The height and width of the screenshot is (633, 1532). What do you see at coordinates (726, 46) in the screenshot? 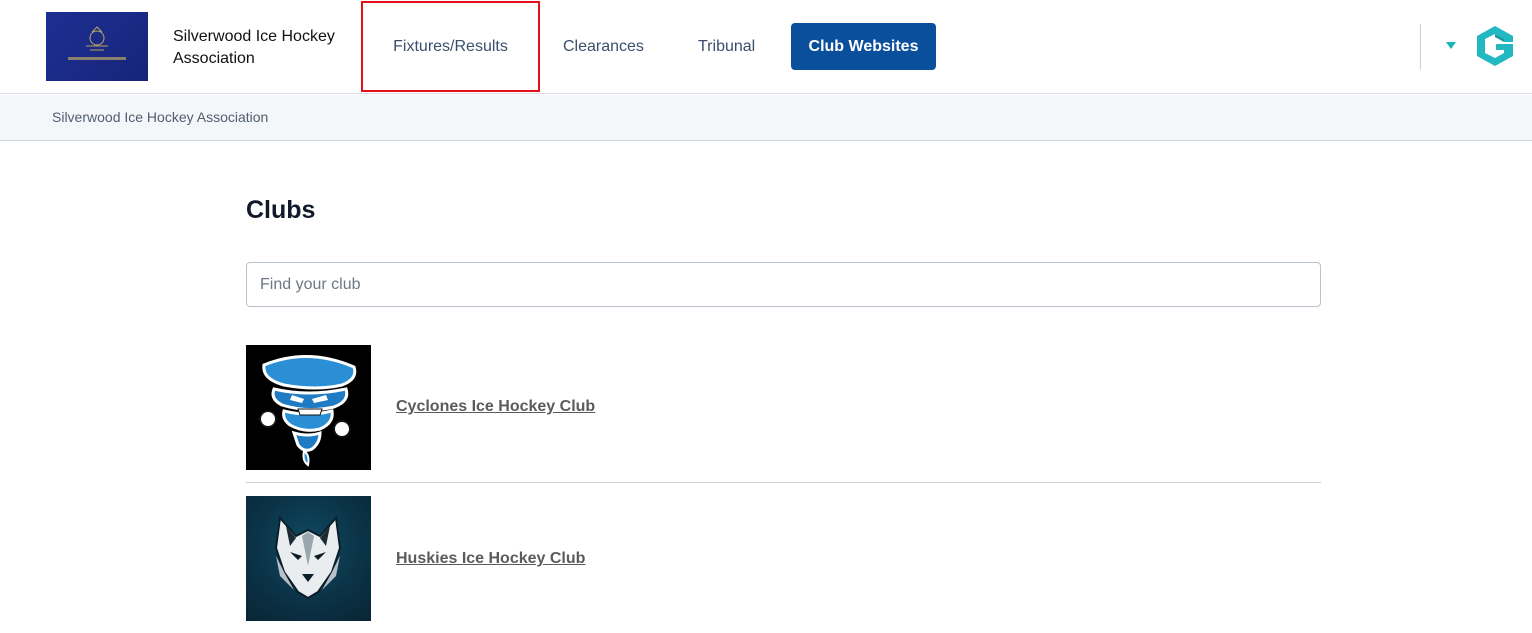
I see `nav-tribunal: Tribunal` at bounding box center [726, 46].